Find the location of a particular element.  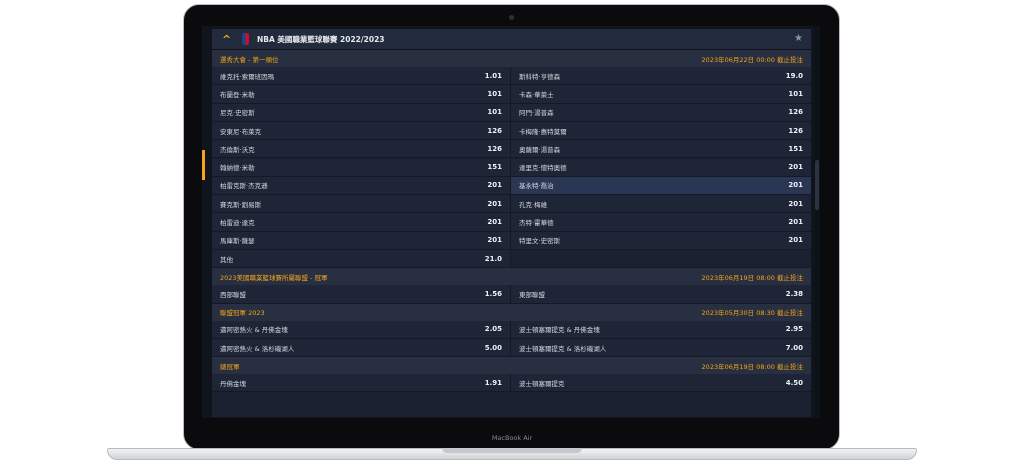

odds-row: 其他 21.0 is located at coordinates (511, 259).